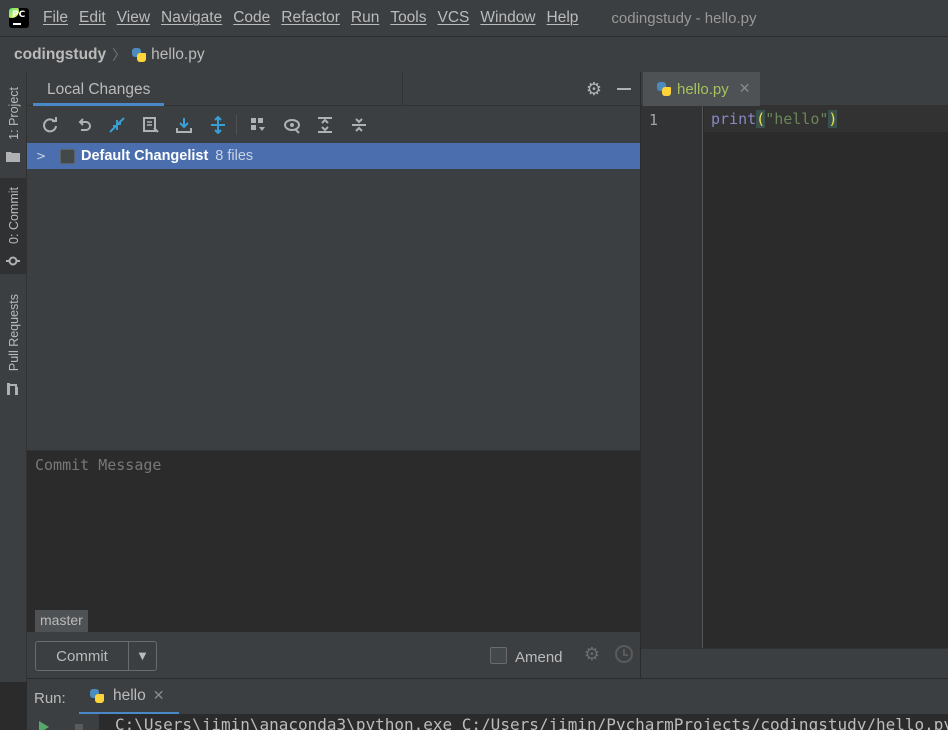 This screenshot has width=948, height=730. Describe the element at coordinates (60, 55) in the screenshot. I see `breadcrumb-project: codingstudy` at that location.